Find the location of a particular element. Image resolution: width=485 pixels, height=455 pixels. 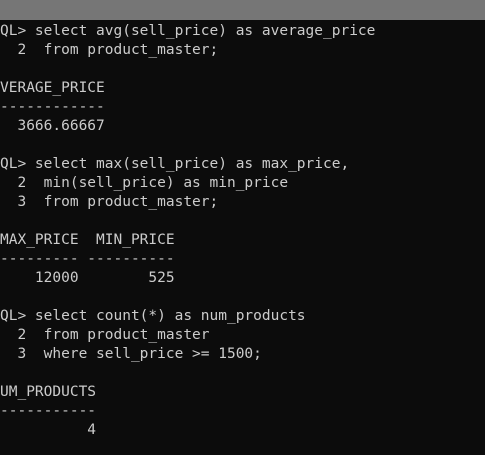

terminal-line: QL> select max(sell_price) as max_price, is located at coordinates (175, 164).